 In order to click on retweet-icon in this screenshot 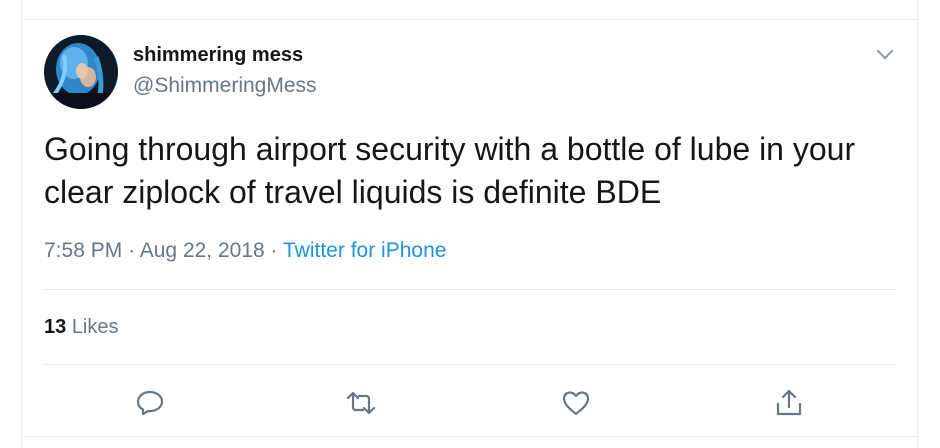, I will do `click(361, 403)`.